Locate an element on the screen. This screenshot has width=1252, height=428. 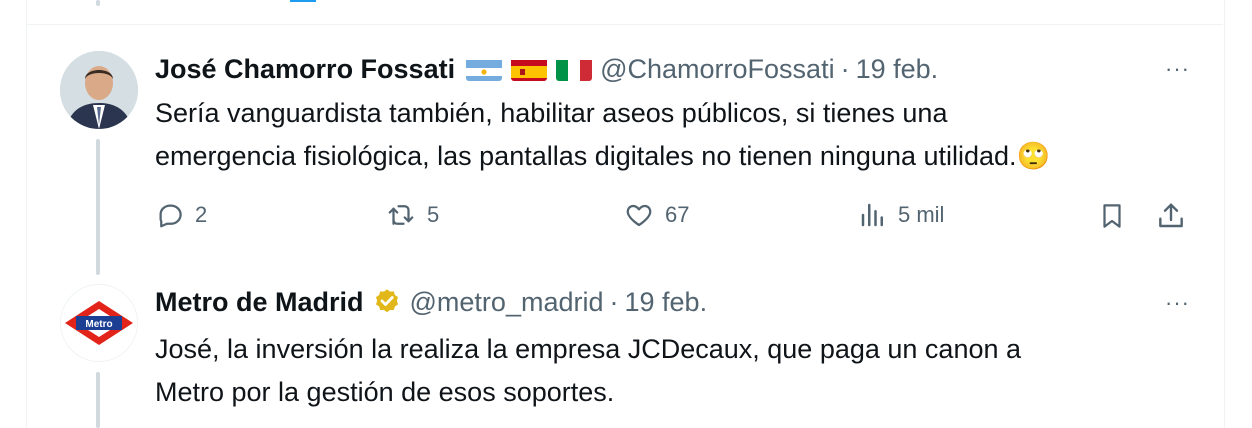
bookmark-button is located at coordinates (1112, 216).